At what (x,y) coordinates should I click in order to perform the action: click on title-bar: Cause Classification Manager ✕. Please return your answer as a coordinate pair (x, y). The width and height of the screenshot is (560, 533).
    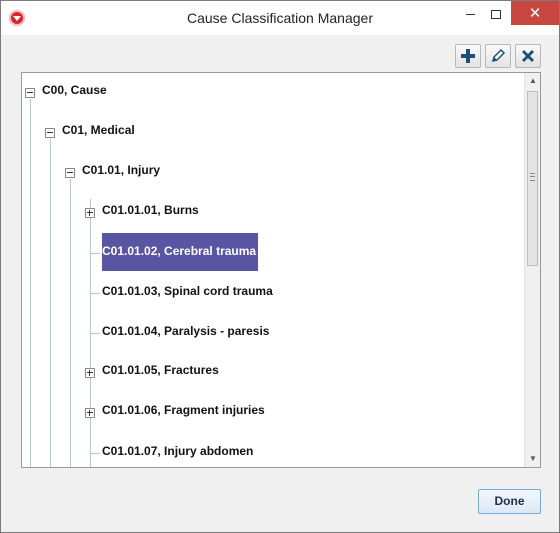
    Looking at the image, I should click on (280, 18).